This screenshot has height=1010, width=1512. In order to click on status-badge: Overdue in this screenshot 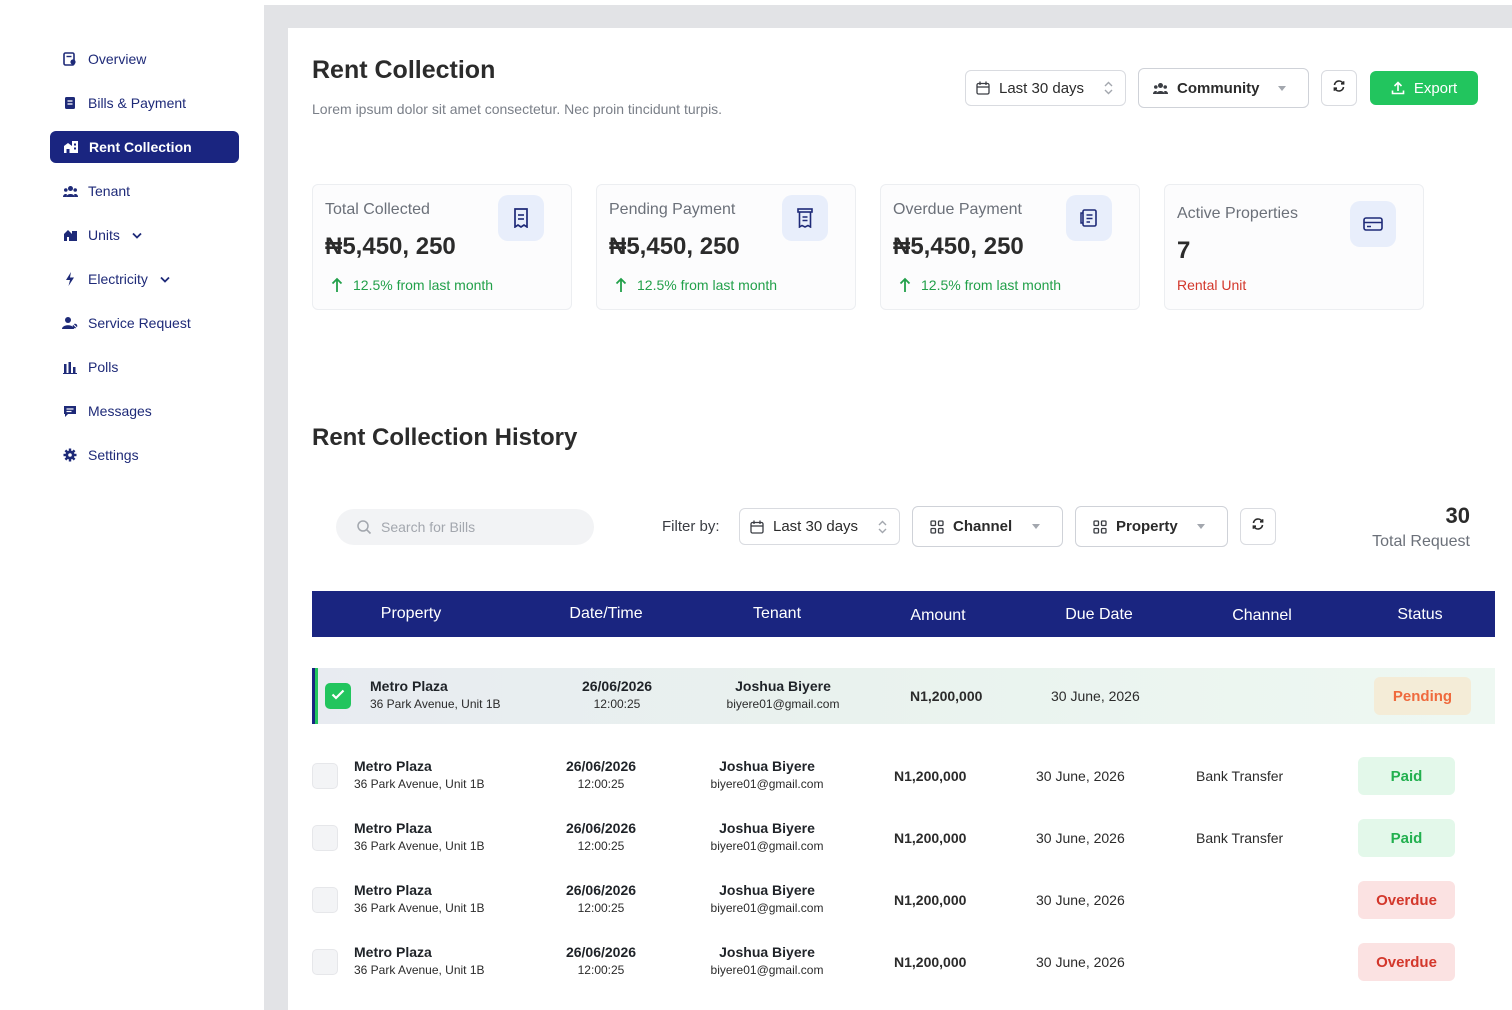, I will do `click(1406, 900)`.